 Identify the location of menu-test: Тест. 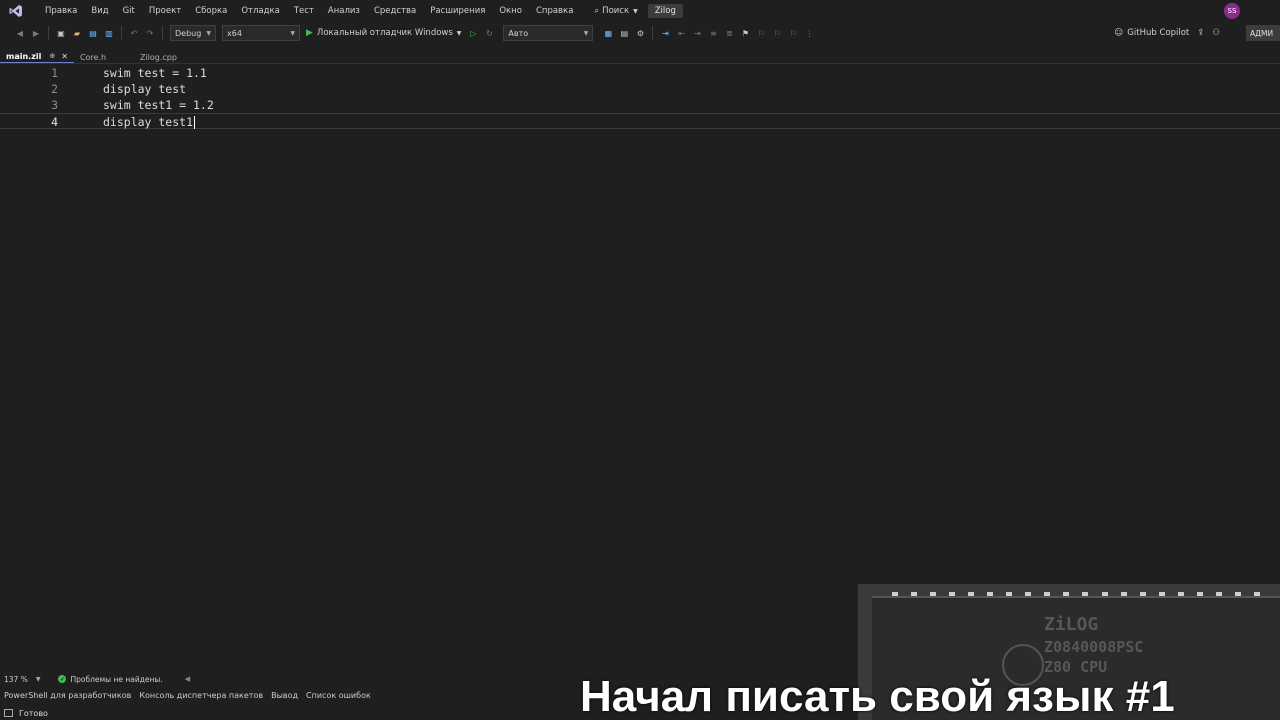
(304, 11).